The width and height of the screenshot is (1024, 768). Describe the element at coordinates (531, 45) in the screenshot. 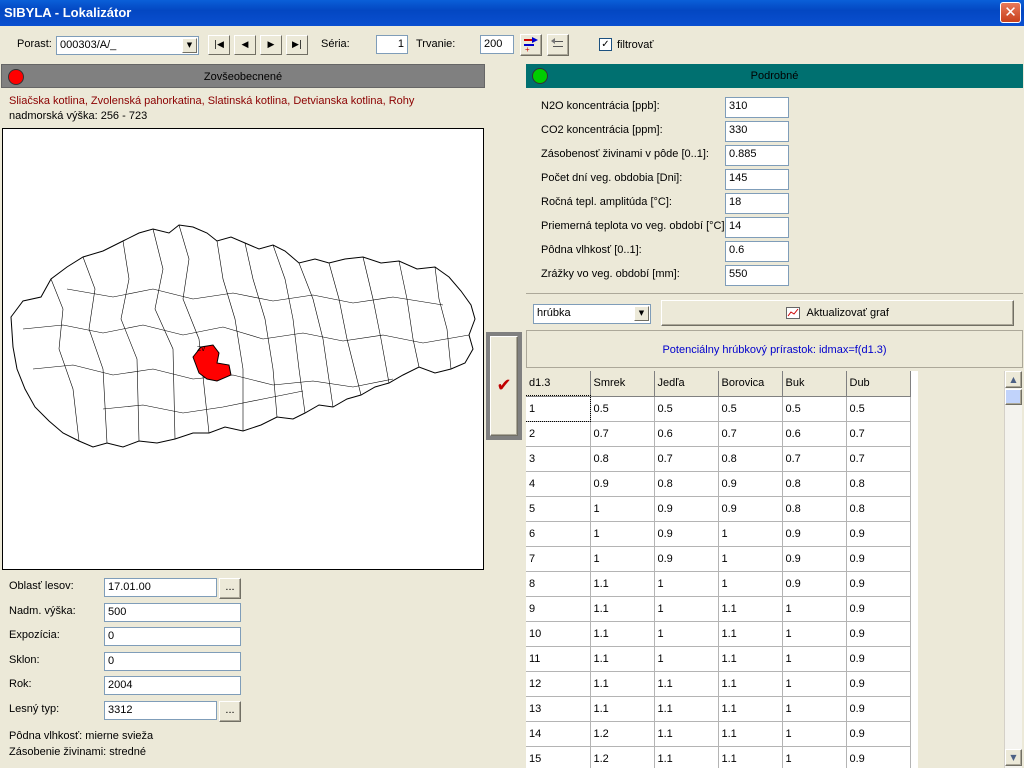

I see `add-series-button: +` at that location.